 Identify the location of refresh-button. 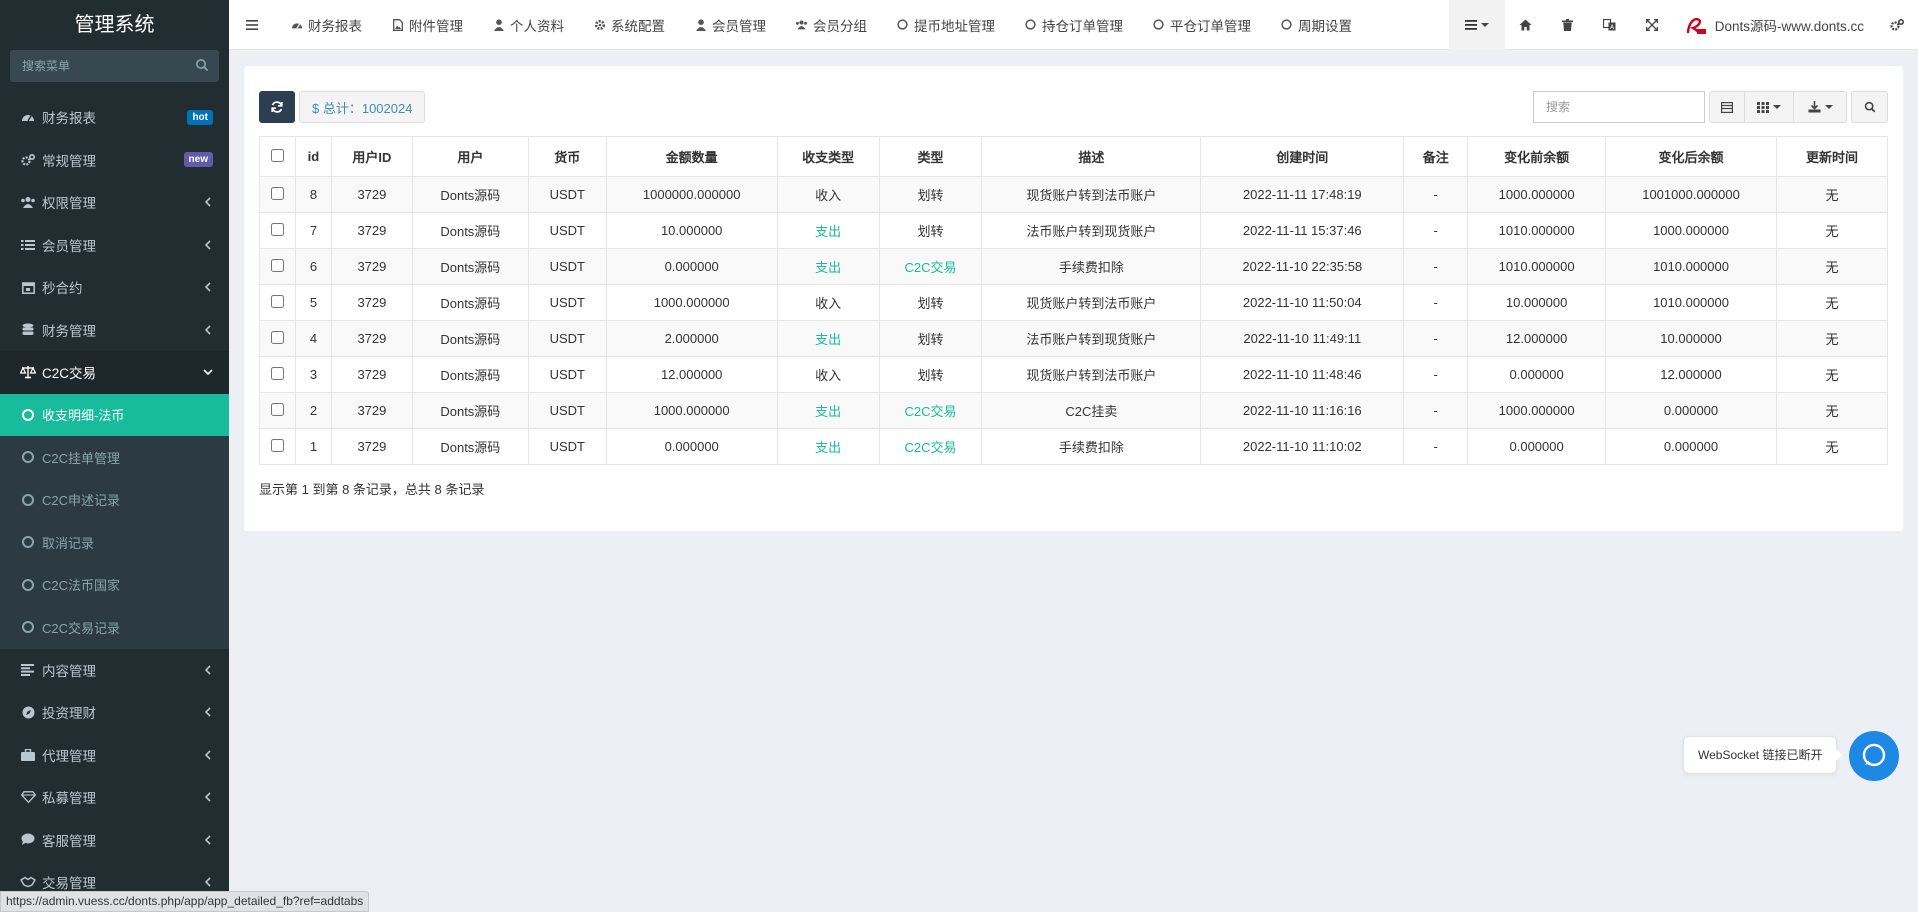
(277, 107).